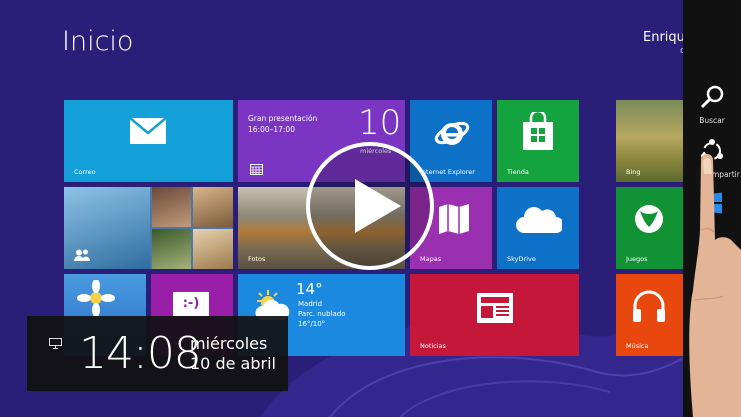 The image size is (741, 417). I want to click on people-icon, so click(82, 255).